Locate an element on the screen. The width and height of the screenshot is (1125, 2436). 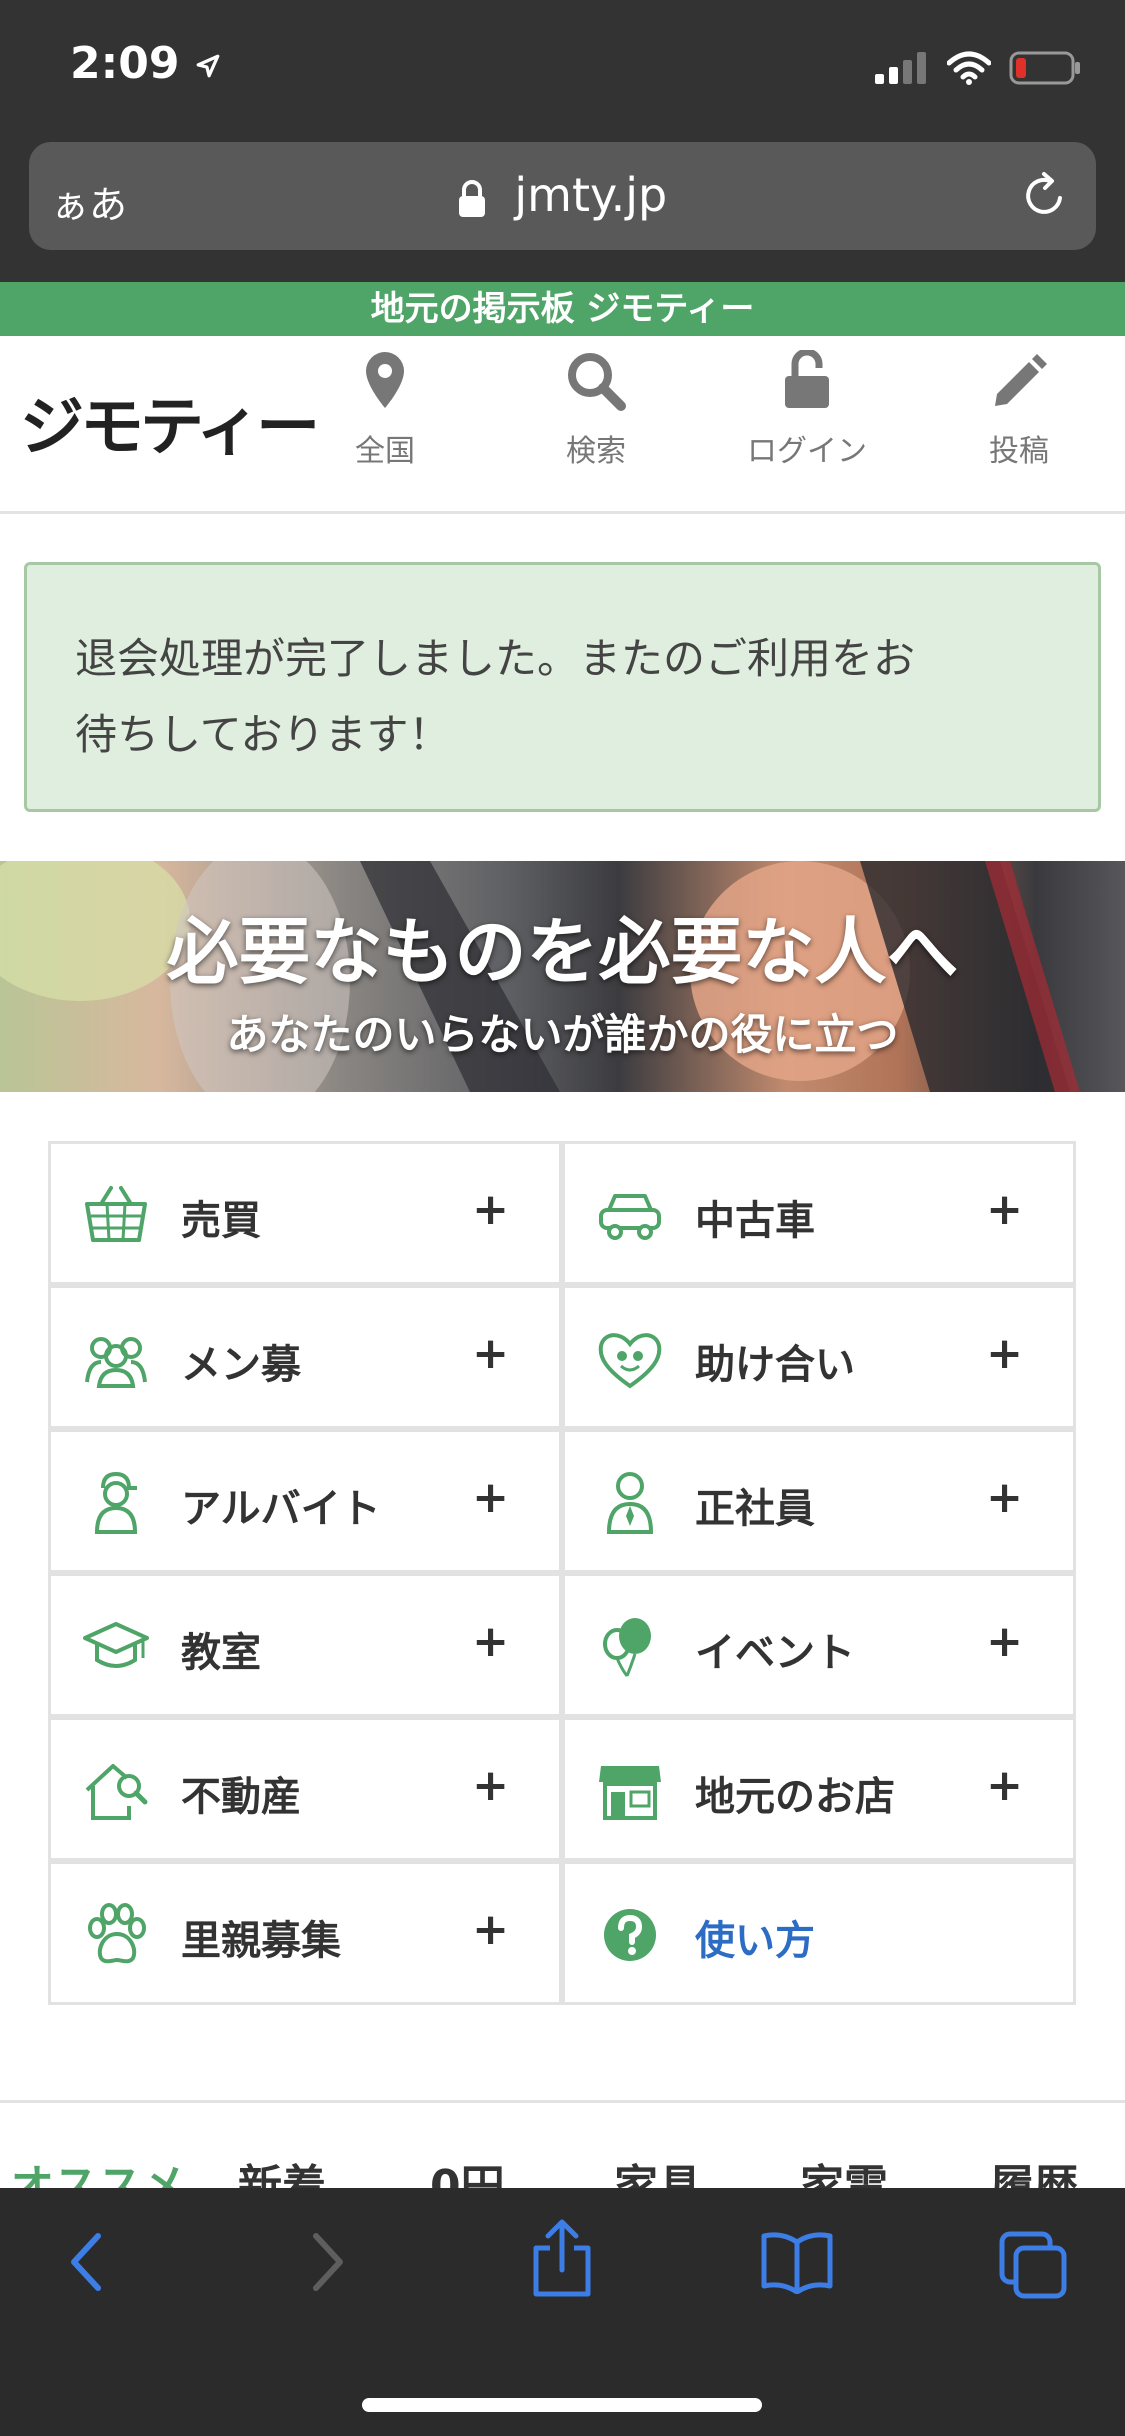
nav-search: 検索 is located at coordinates (596, 410).